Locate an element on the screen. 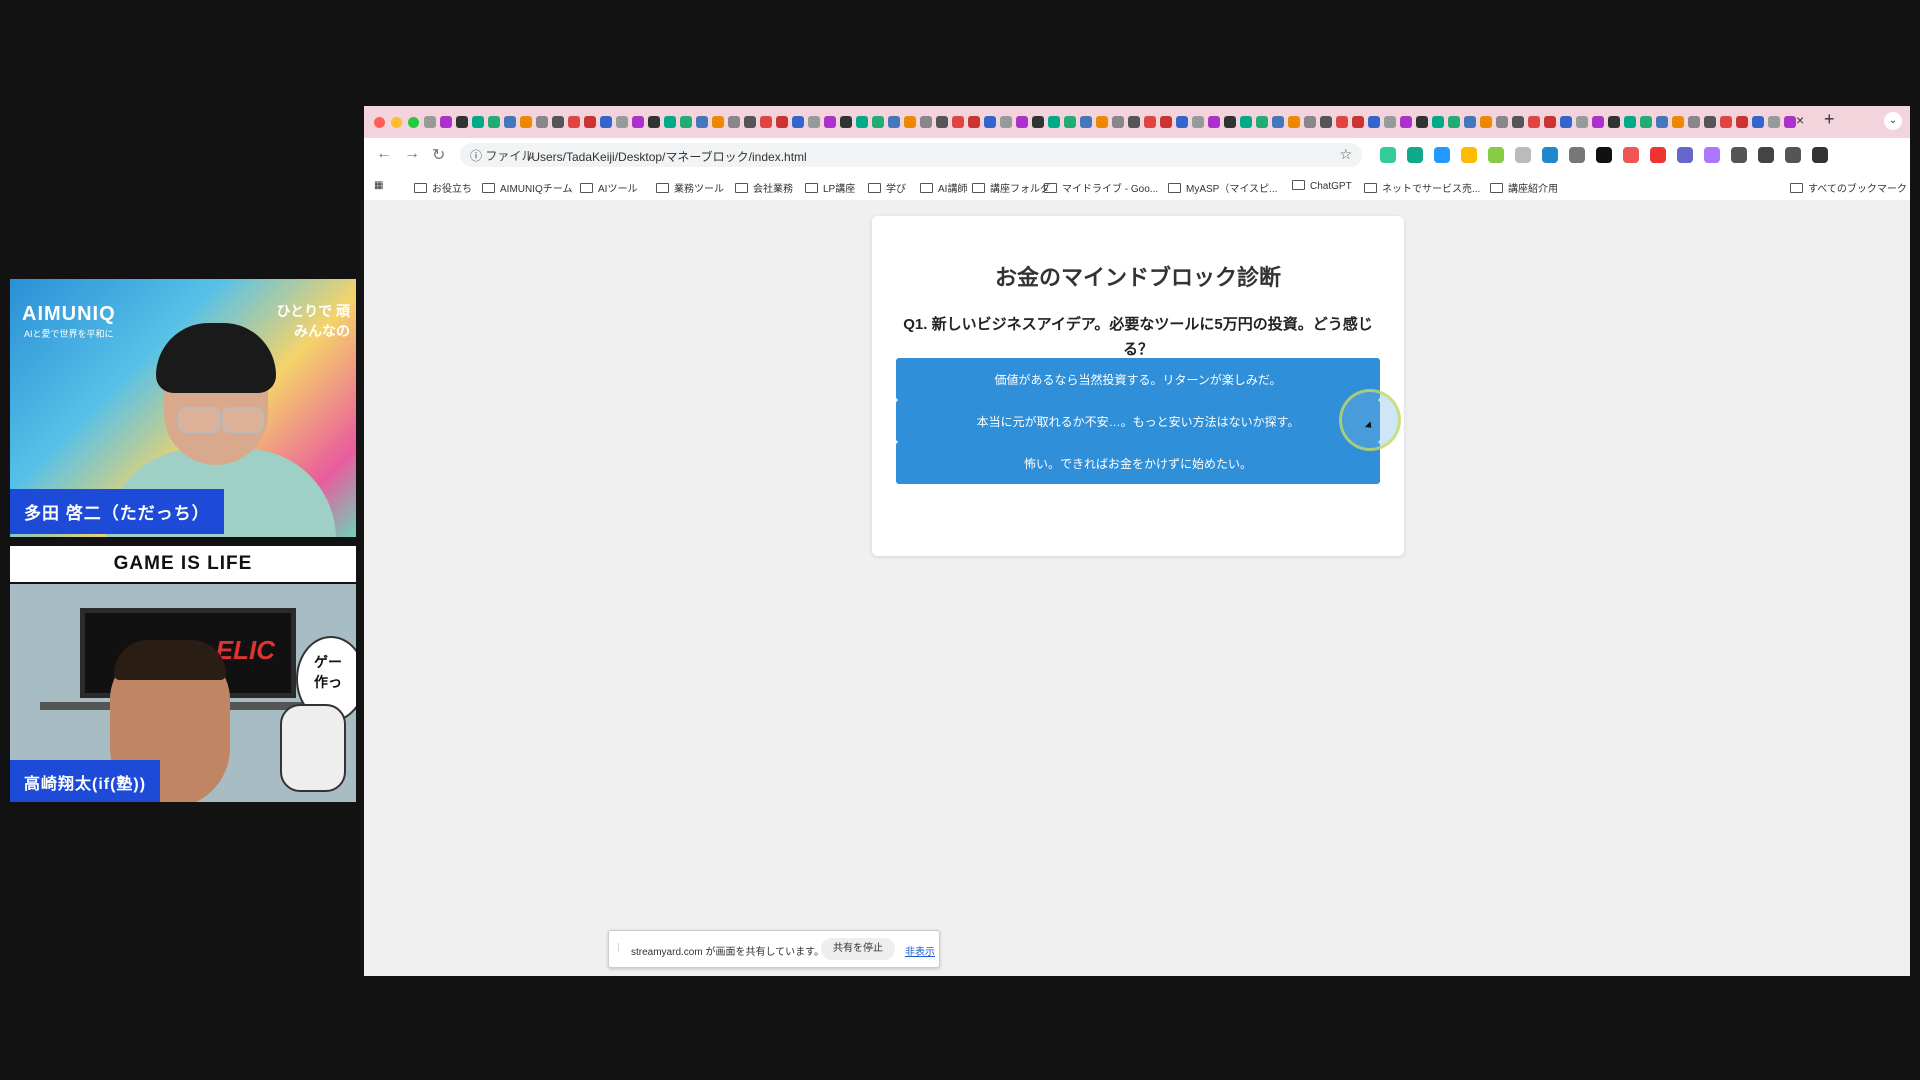  reload-icon: ↻ is located at coordinates (438, 155).